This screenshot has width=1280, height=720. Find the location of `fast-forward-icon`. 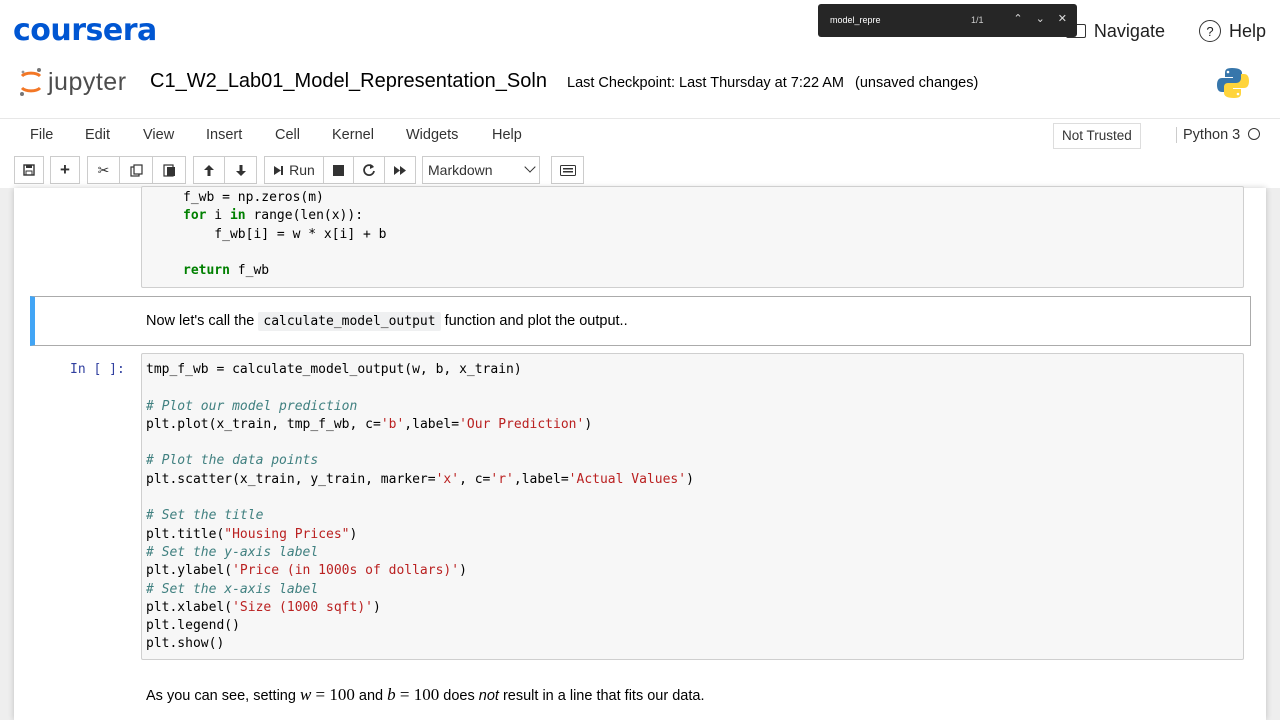

fast-forward-icon is located at coordinates (400, 170).